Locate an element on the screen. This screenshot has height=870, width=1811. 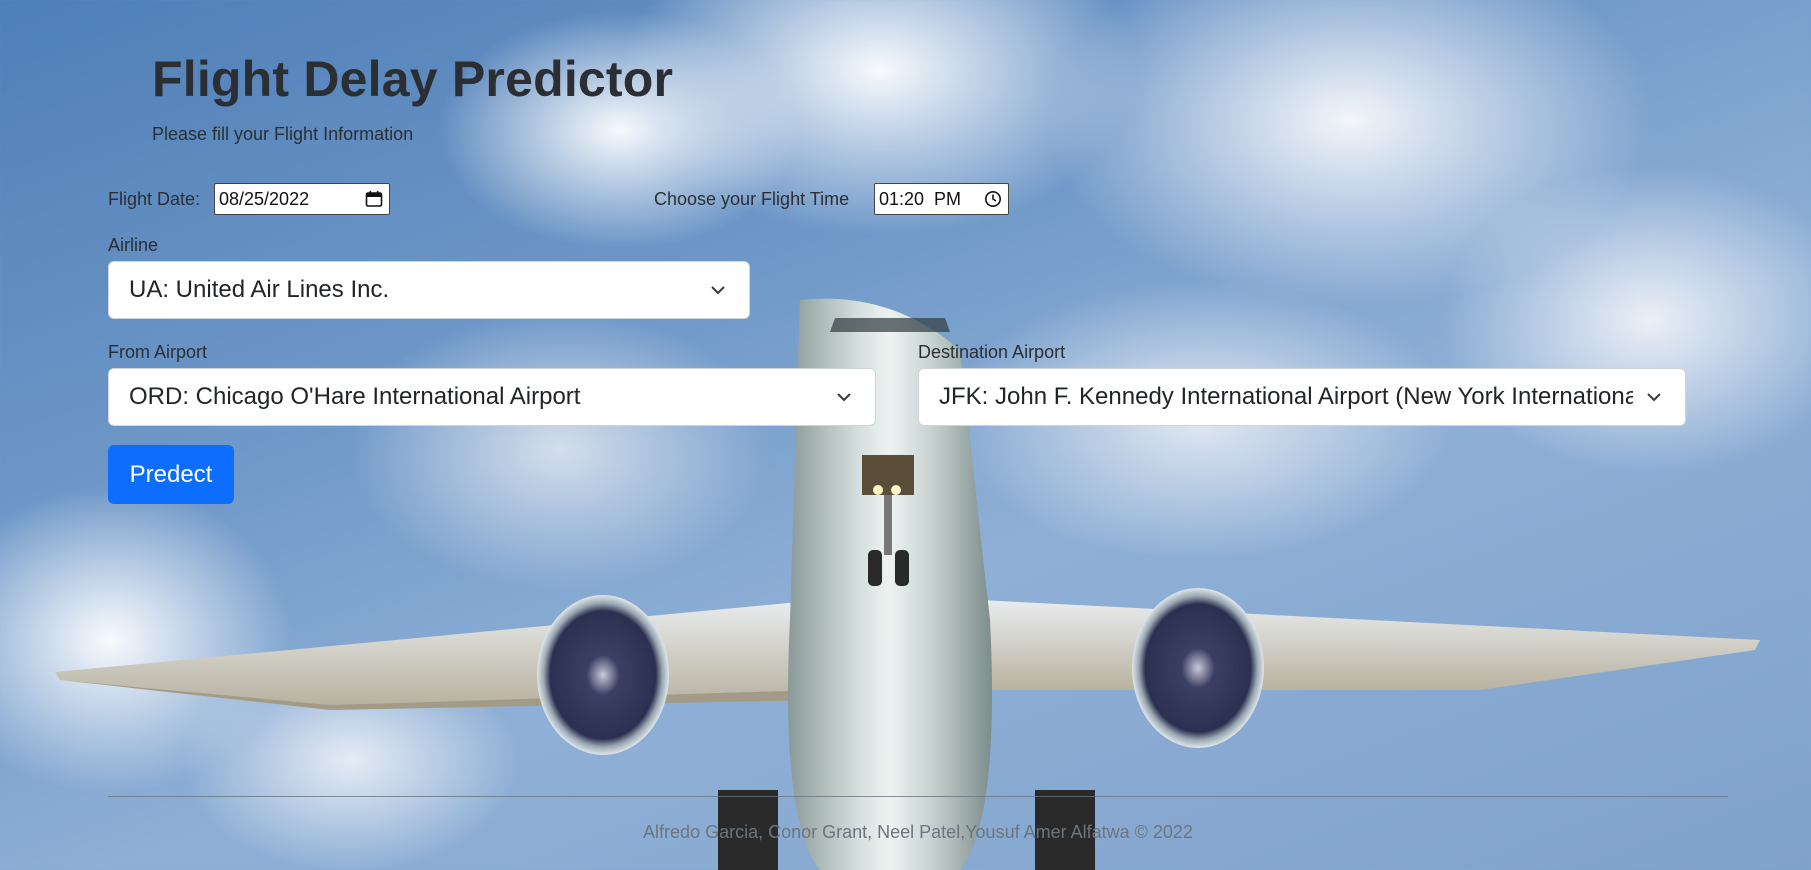
flight-time-label: Choose your Flight Time is located at coordinates (752, 199).